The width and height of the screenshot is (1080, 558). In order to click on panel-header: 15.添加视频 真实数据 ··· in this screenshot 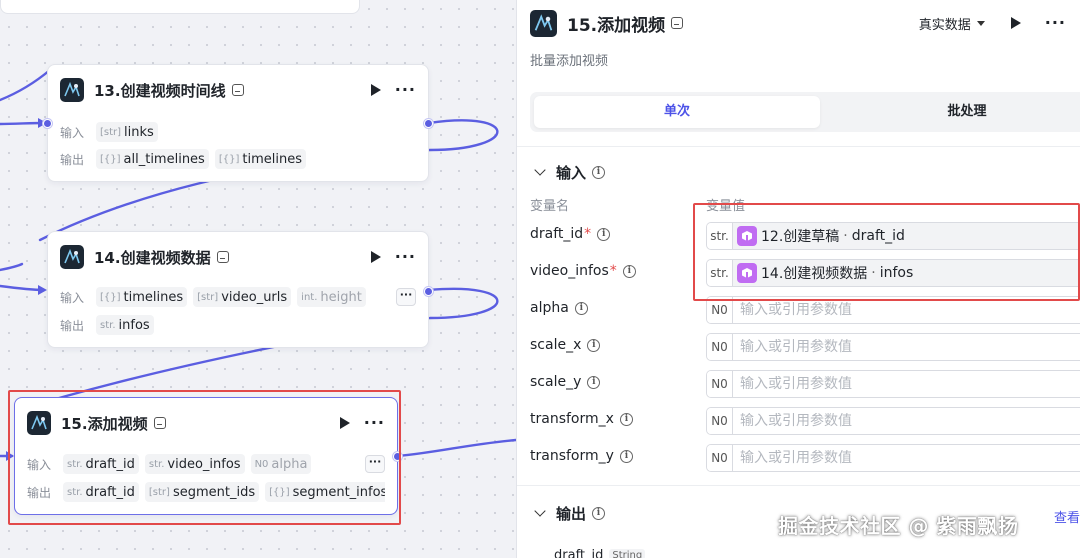, I will do `click(805, 23)`.